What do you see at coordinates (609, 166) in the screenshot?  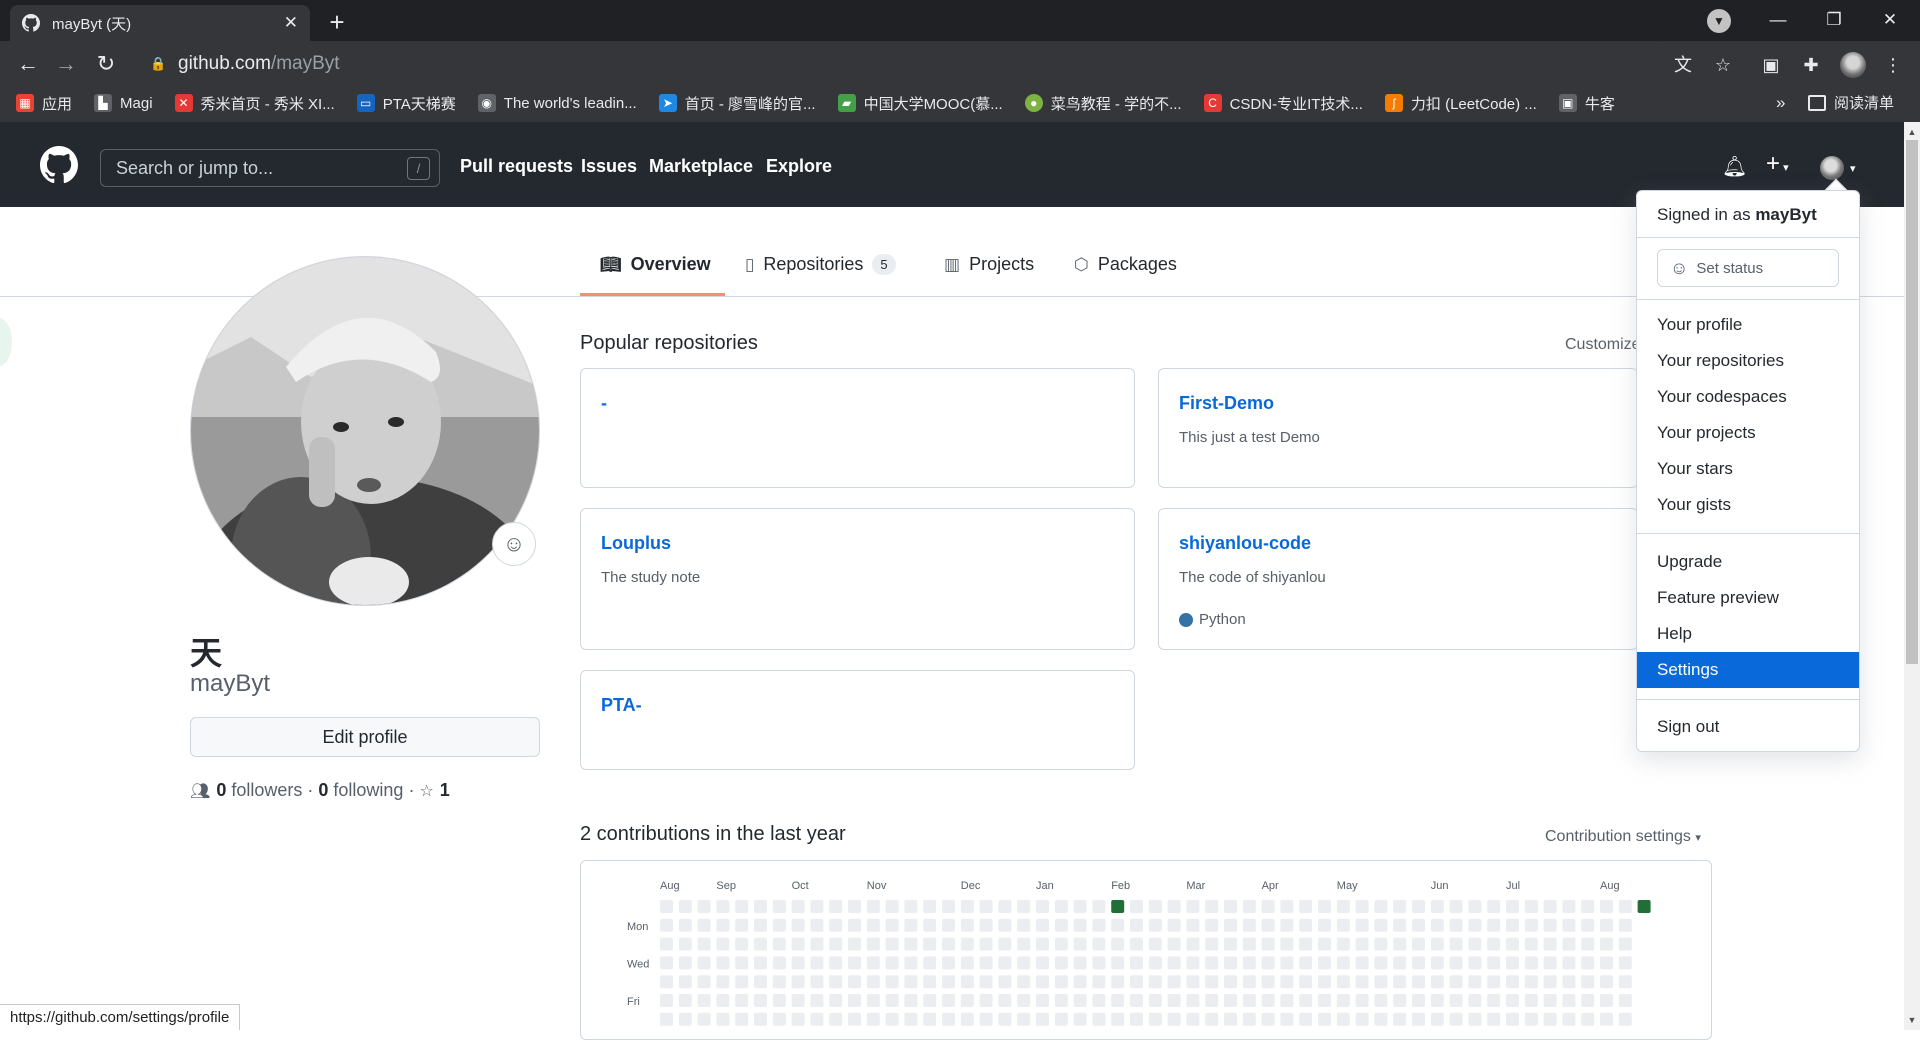 I see `nav-issues: Issues` at bounding box center [609, 166].